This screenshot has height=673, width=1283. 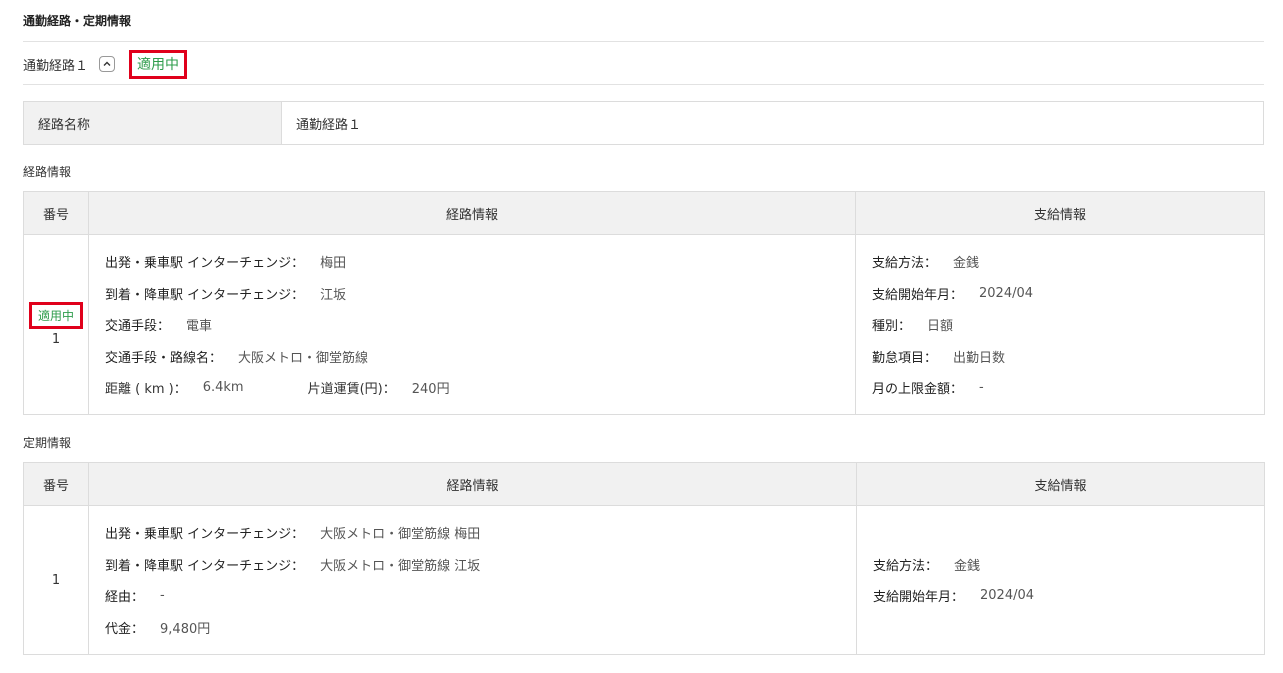 I want to click on departure-field: 出発・乗車駅 インターチェンジ： 大阪メトロ・御堂筋線 梅田, so click(x=472, y=533).